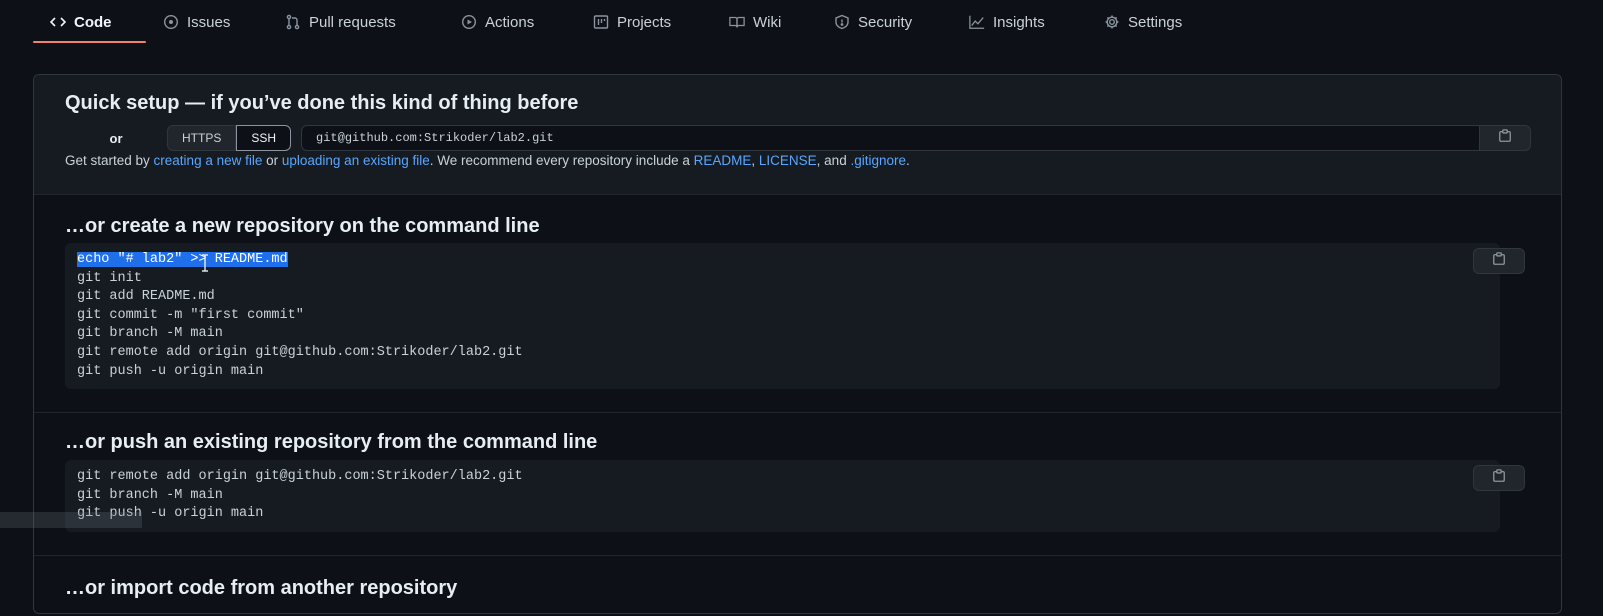 This screenshot has height=616, width=1603. What do you see at coordinates (890, 138) in the screenshot?
I see `clone-url-input` at bounding box center [890, 138].